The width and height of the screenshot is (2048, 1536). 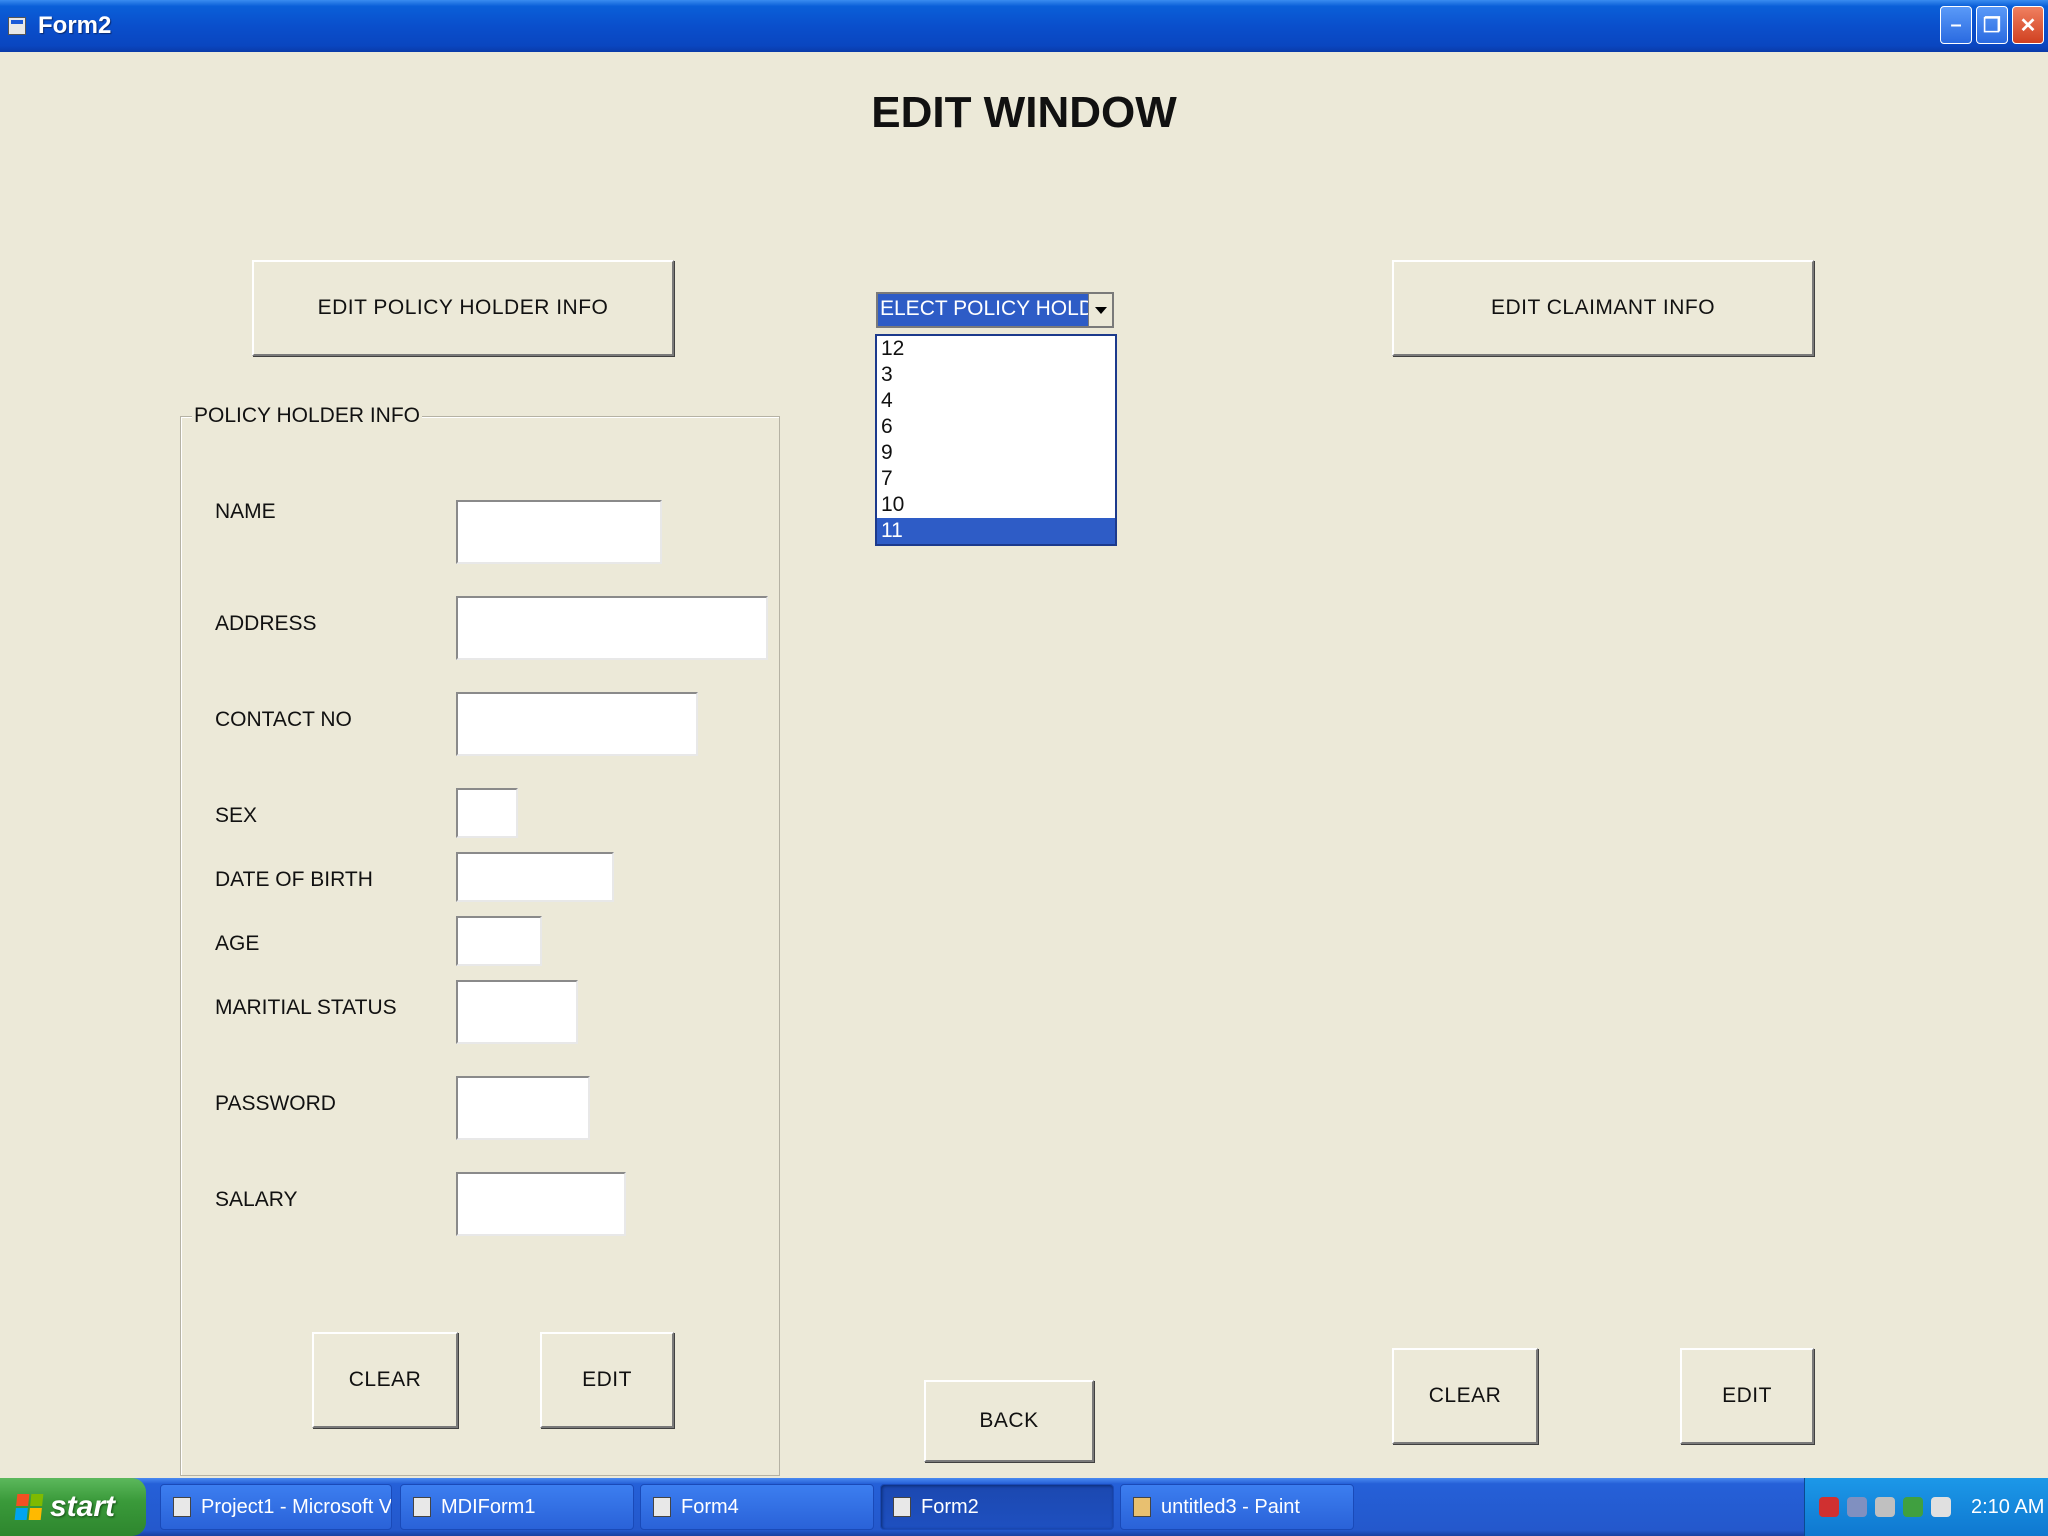 I want to click on edit-policy-holder-button: EDIT POLICY HOLDER INFO, so click(x=463, y=308).